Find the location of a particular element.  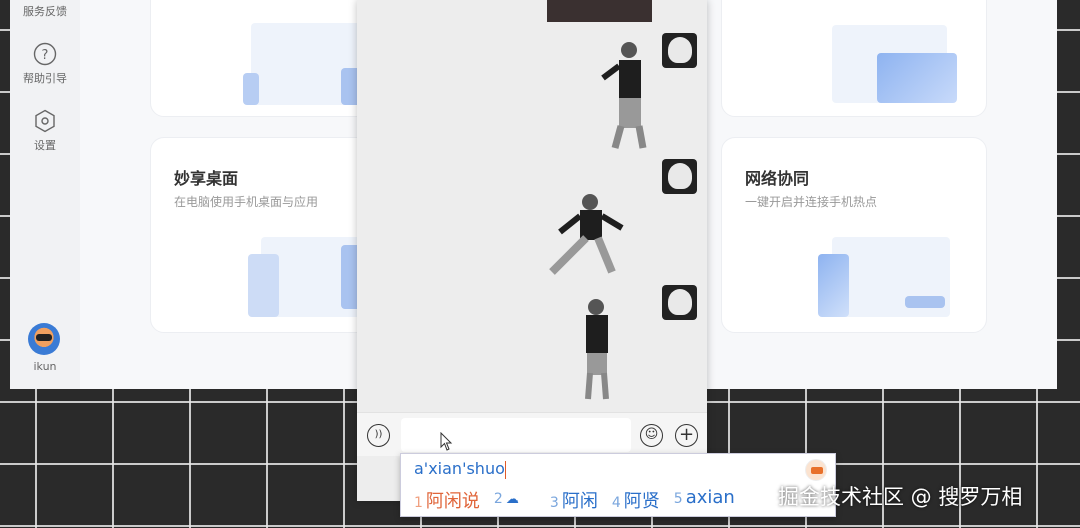

user-name: ikun is located at coordinates (45, 366).